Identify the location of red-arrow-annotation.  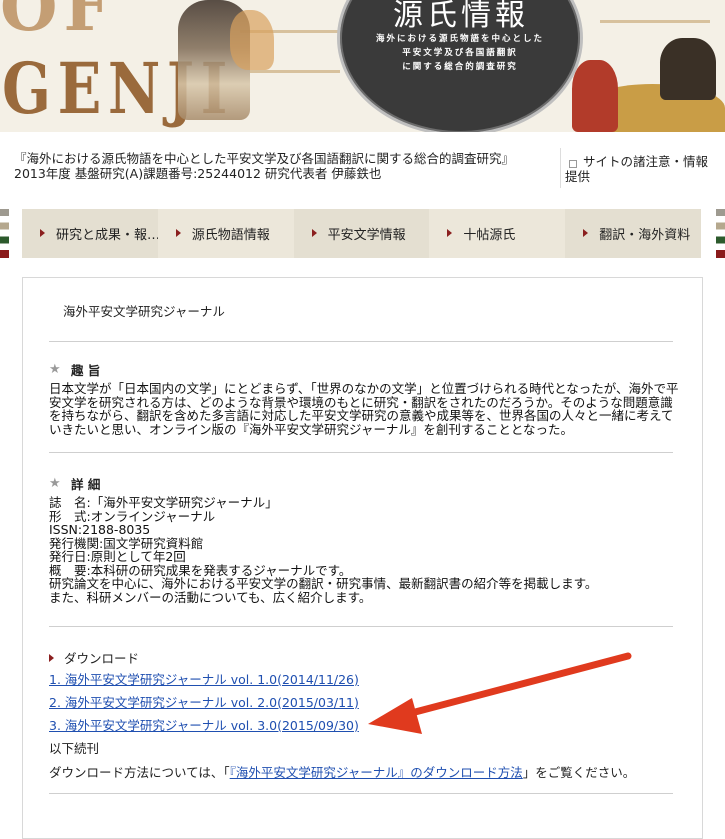
(500, 693).